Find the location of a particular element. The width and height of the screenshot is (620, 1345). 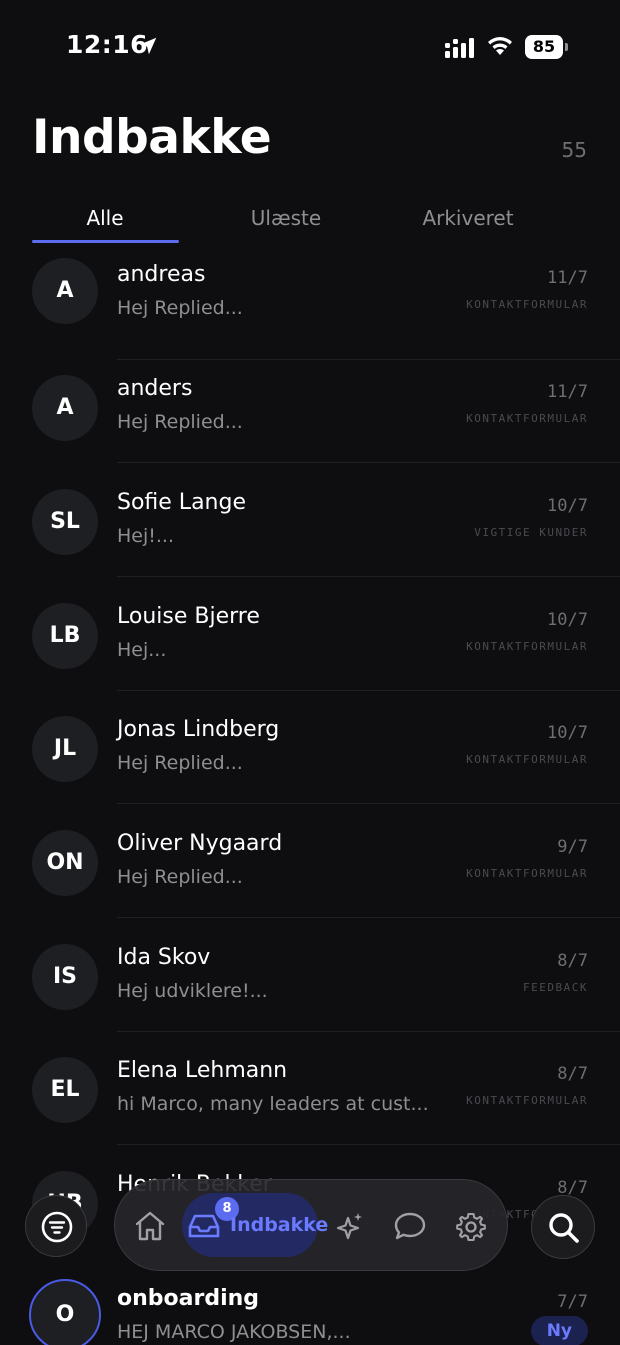

signal-icon is located at coordinates (459, 48).